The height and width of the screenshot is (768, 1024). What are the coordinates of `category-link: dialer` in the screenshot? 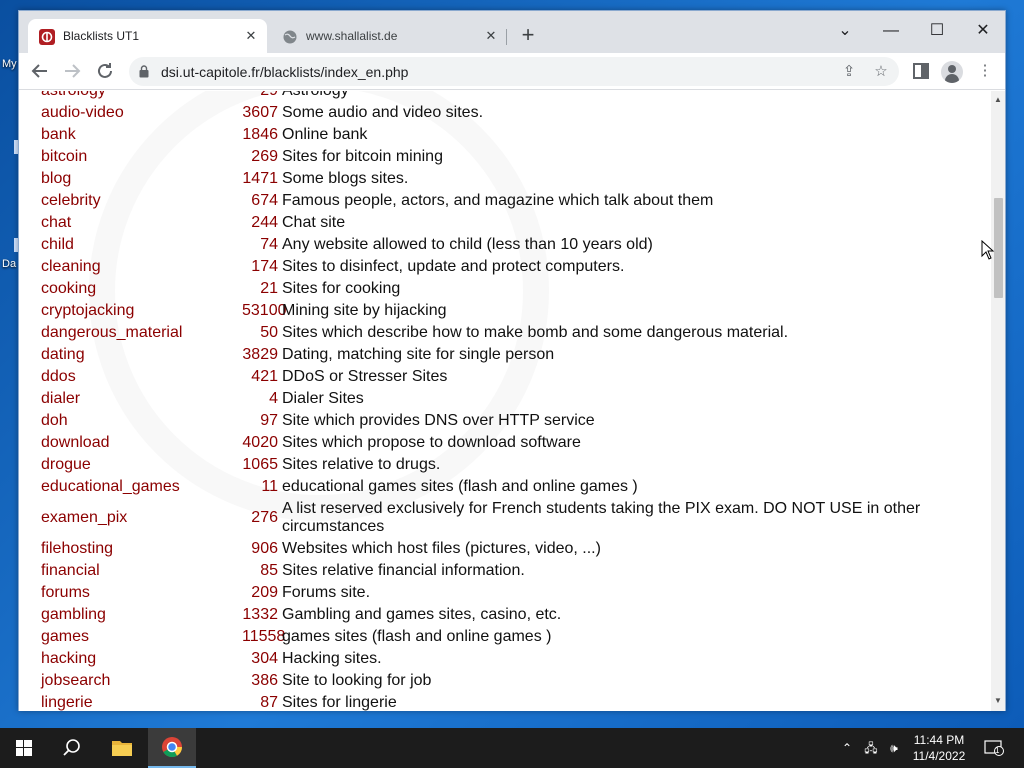 It's located at (130, 399).